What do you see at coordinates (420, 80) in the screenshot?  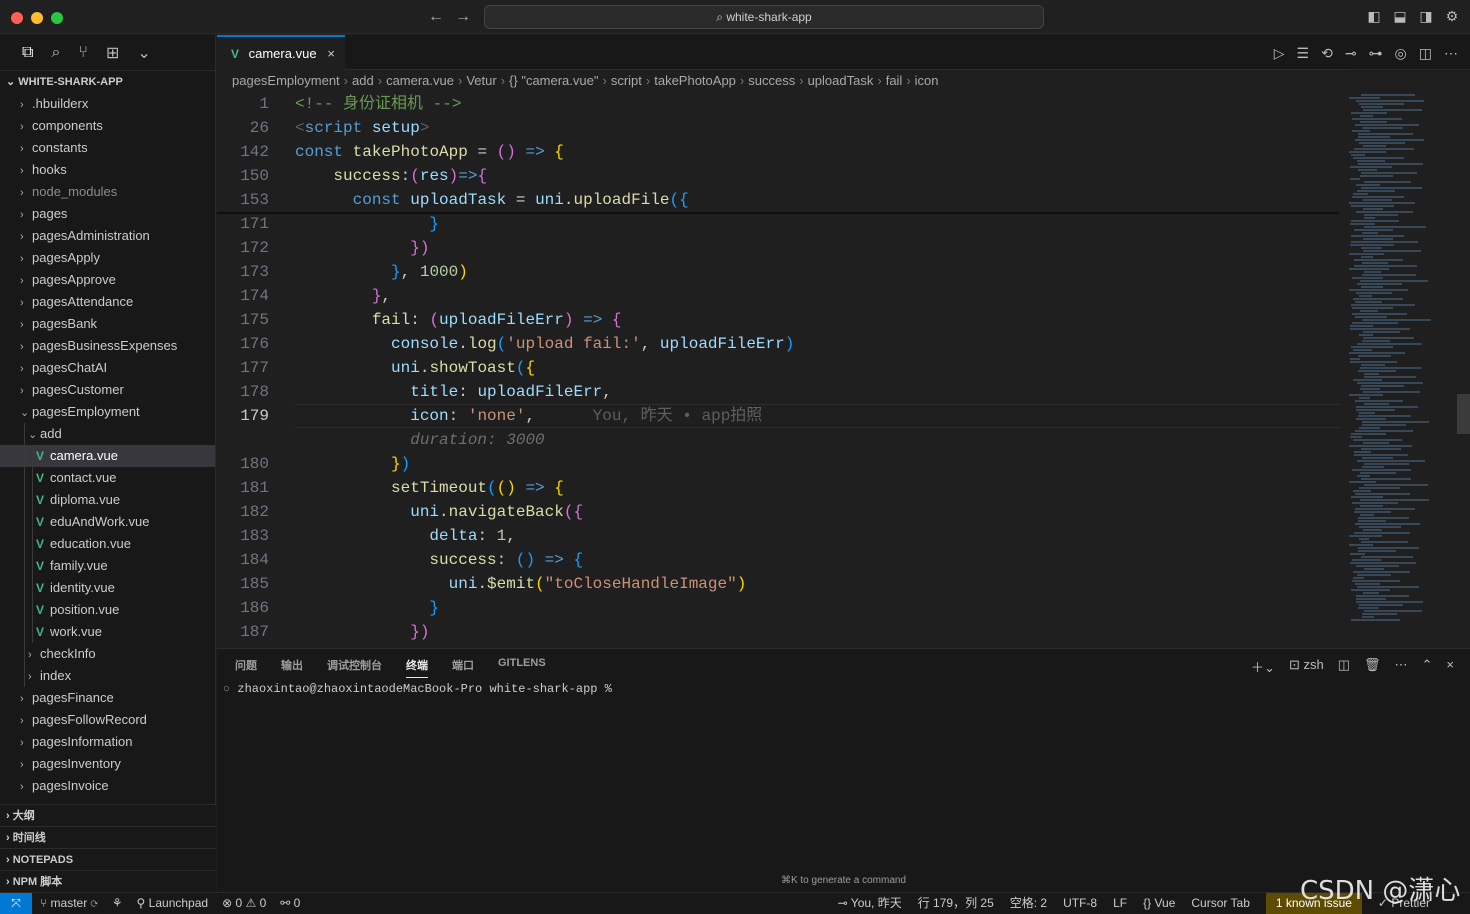 I see `breadcrumb-item: camera.vue` at bounding box center [420, 80].